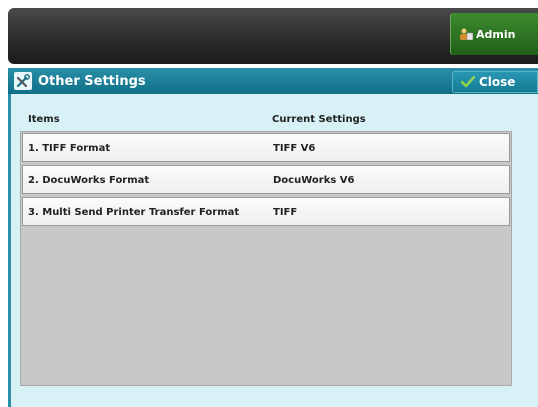  I want to click on list-item-tiff-format: 1. TIFF Format TIFF V6, so click(266, 147).